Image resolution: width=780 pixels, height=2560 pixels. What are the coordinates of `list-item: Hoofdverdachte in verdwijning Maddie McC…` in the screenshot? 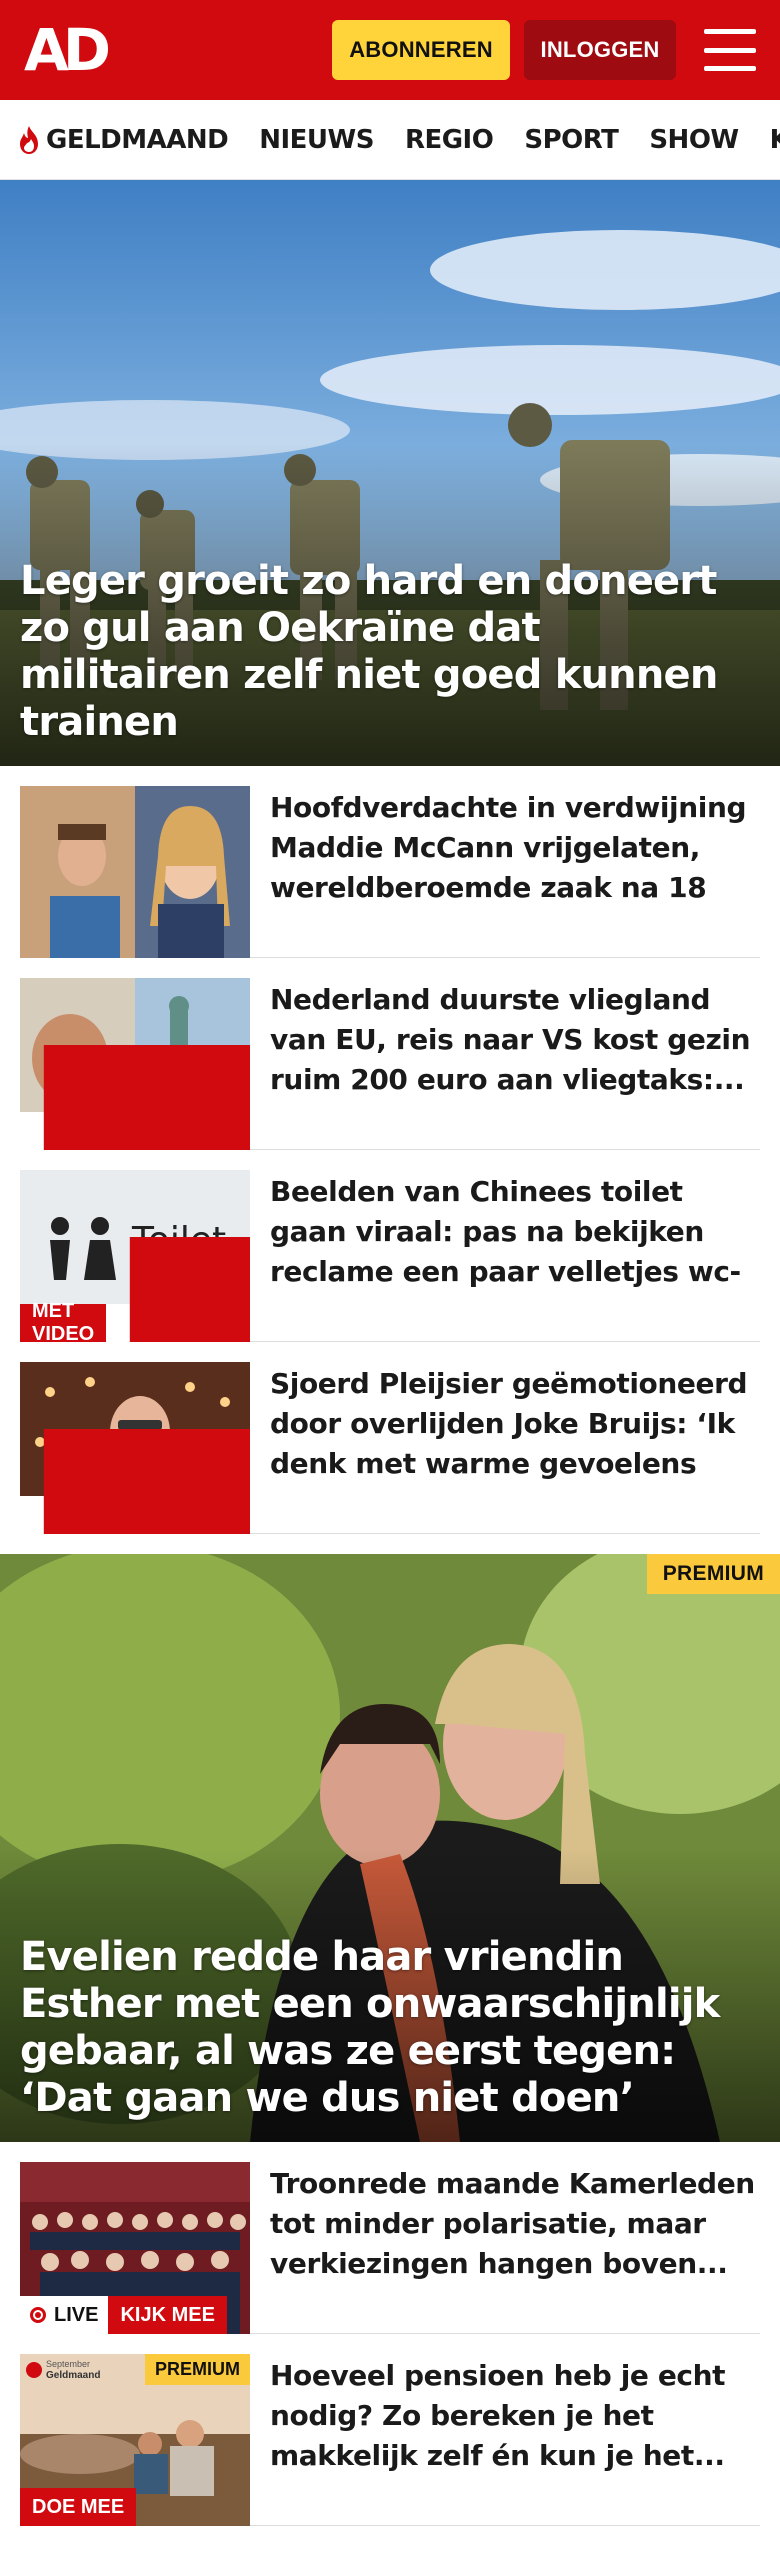 It's located at (390, 862).